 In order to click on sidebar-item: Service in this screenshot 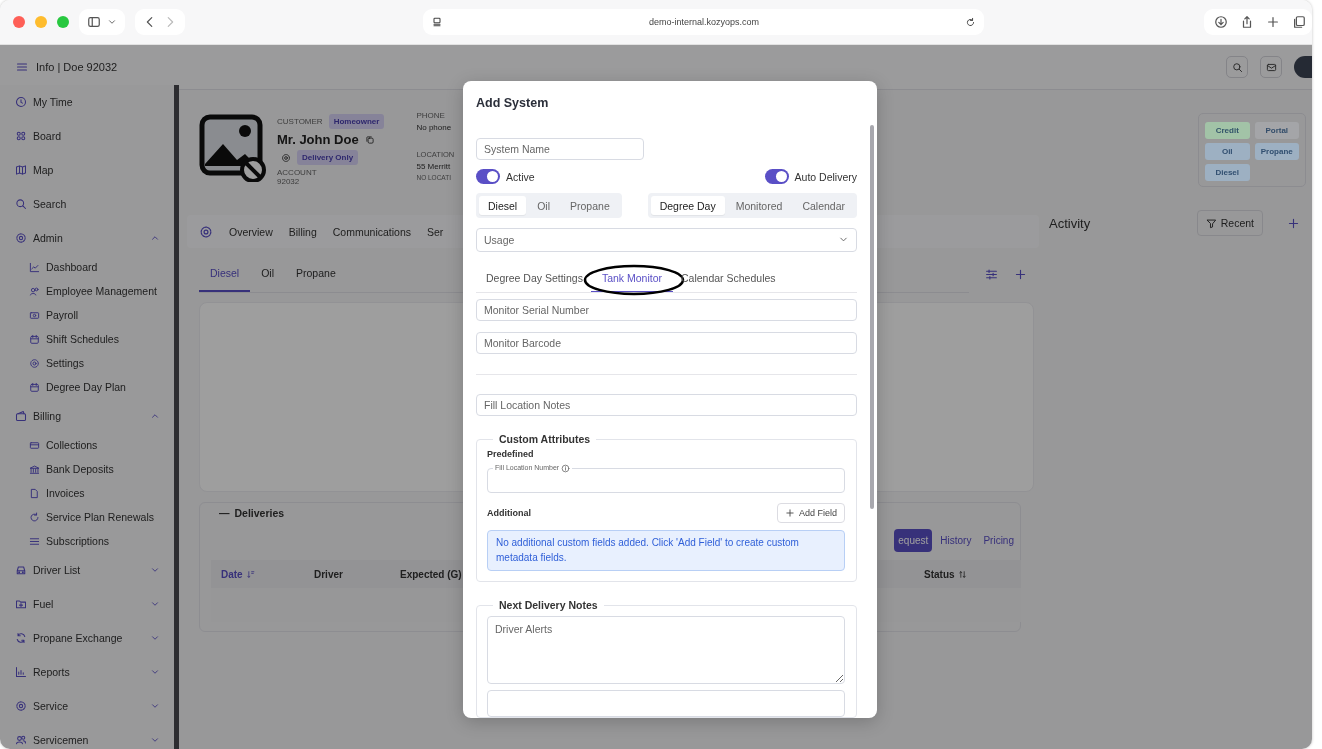, I will do `click(87, 706)`.